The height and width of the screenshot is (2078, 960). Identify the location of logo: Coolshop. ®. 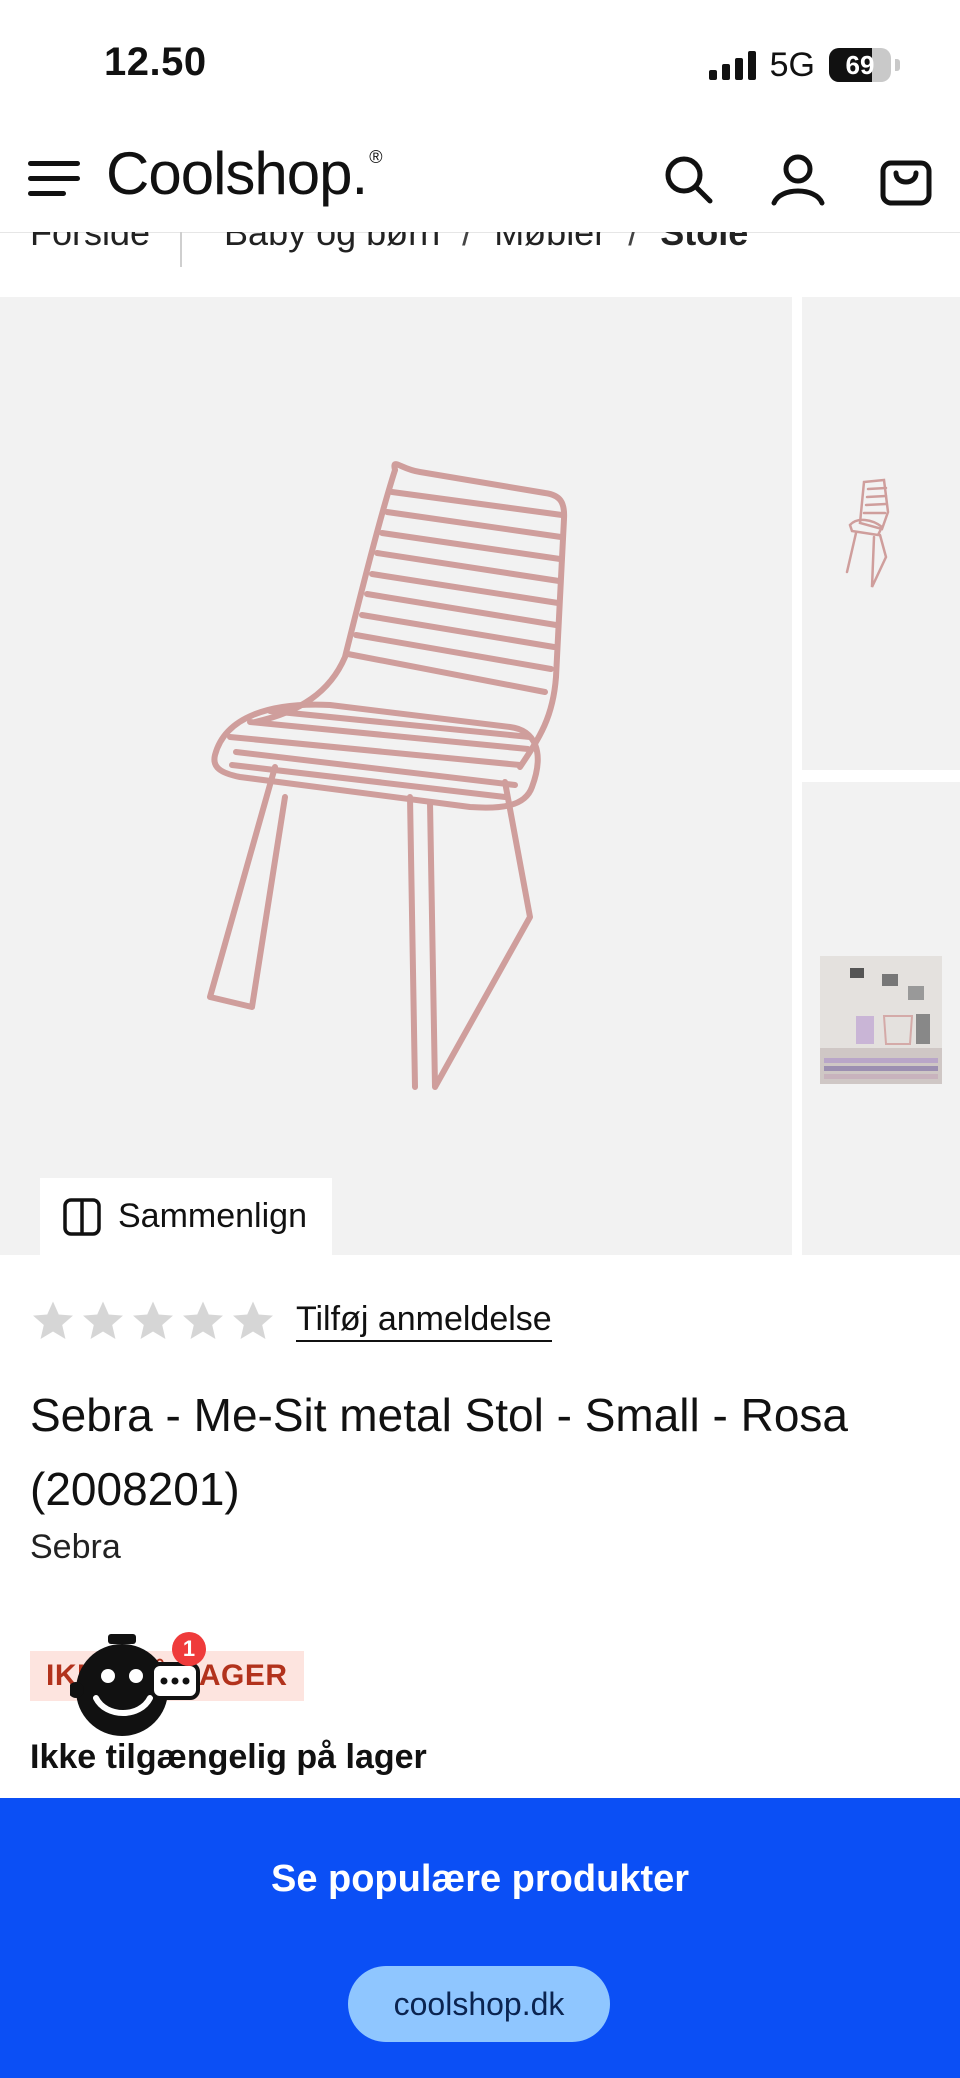
(244, 173).